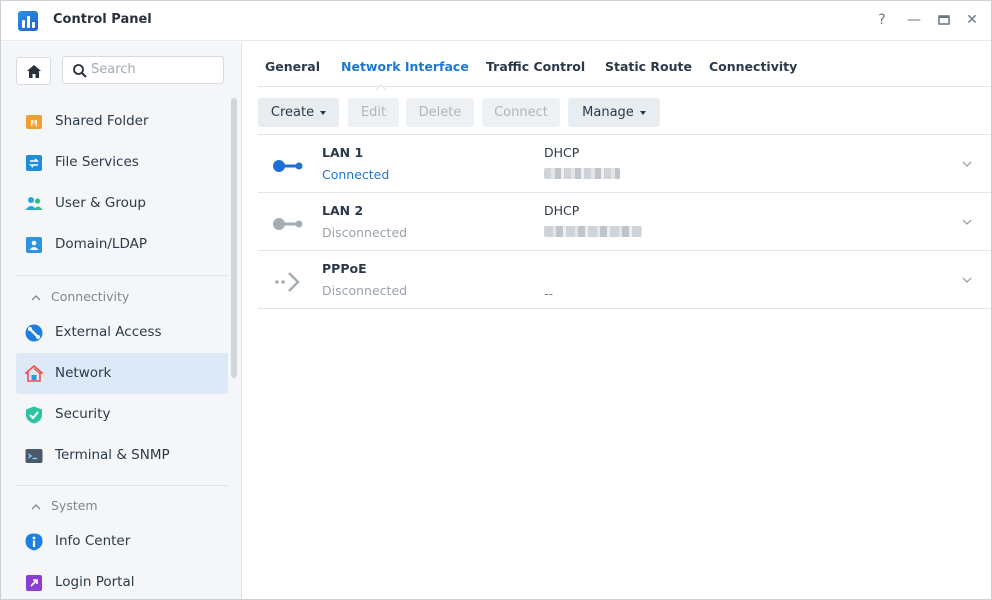 This screenshot has width=992, height=600. What do you see at coordinates (234, 238) in the screenshot?
I see `sidebar-scrollbar` at bounding box center [234, 238].